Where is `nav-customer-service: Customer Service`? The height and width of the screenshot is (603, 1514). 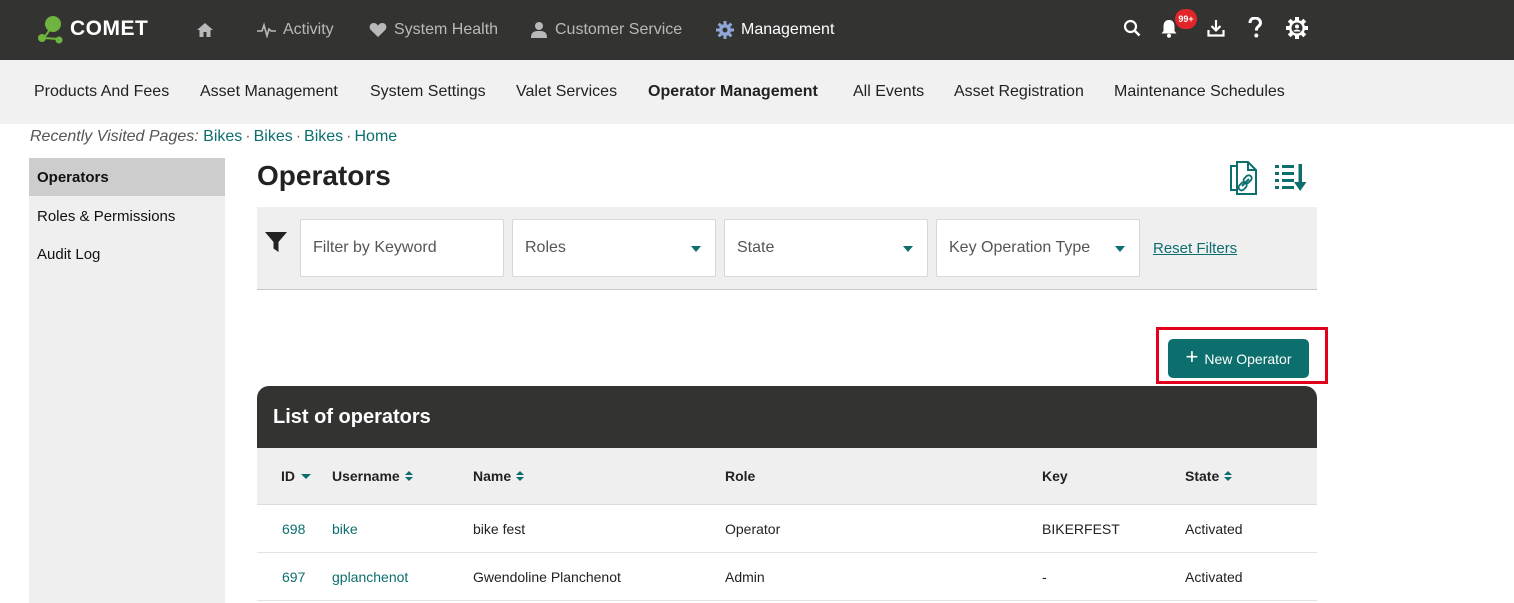 nav-customer-service: Customer Service is located at coordinates (606, 30).